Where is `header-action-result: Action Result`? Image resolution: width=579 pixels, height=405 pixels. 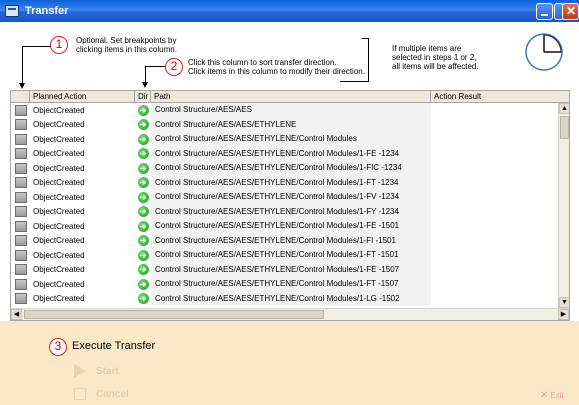
header-action-result: Action Result is located at coordinates (500, 97).